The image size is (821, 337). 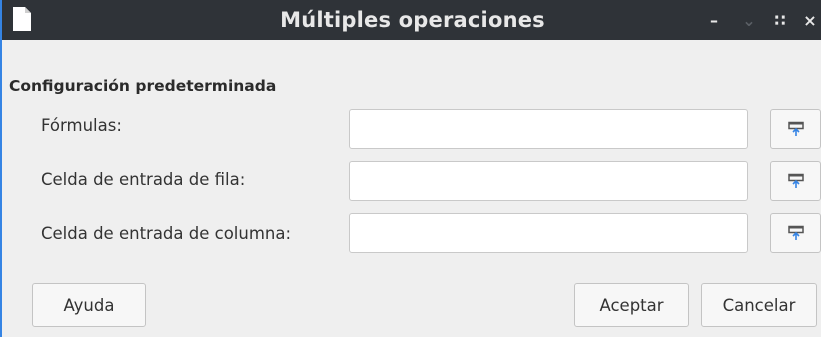 I want to click on minimize-button: –, so click(x=714, y=20).